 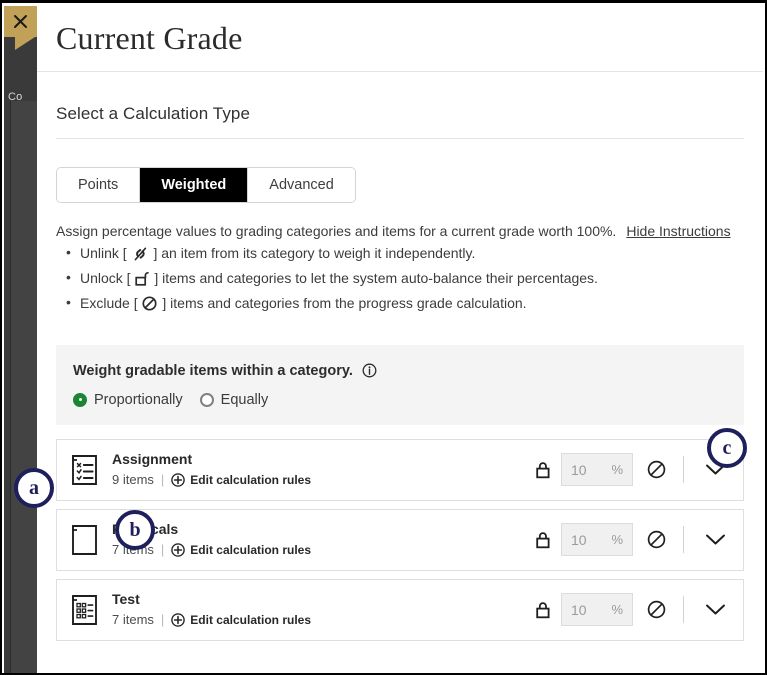 What do you see at coordinates (140, 254) in the screenshot?
I see `unlink-icon` at bounding box center [140, 254].